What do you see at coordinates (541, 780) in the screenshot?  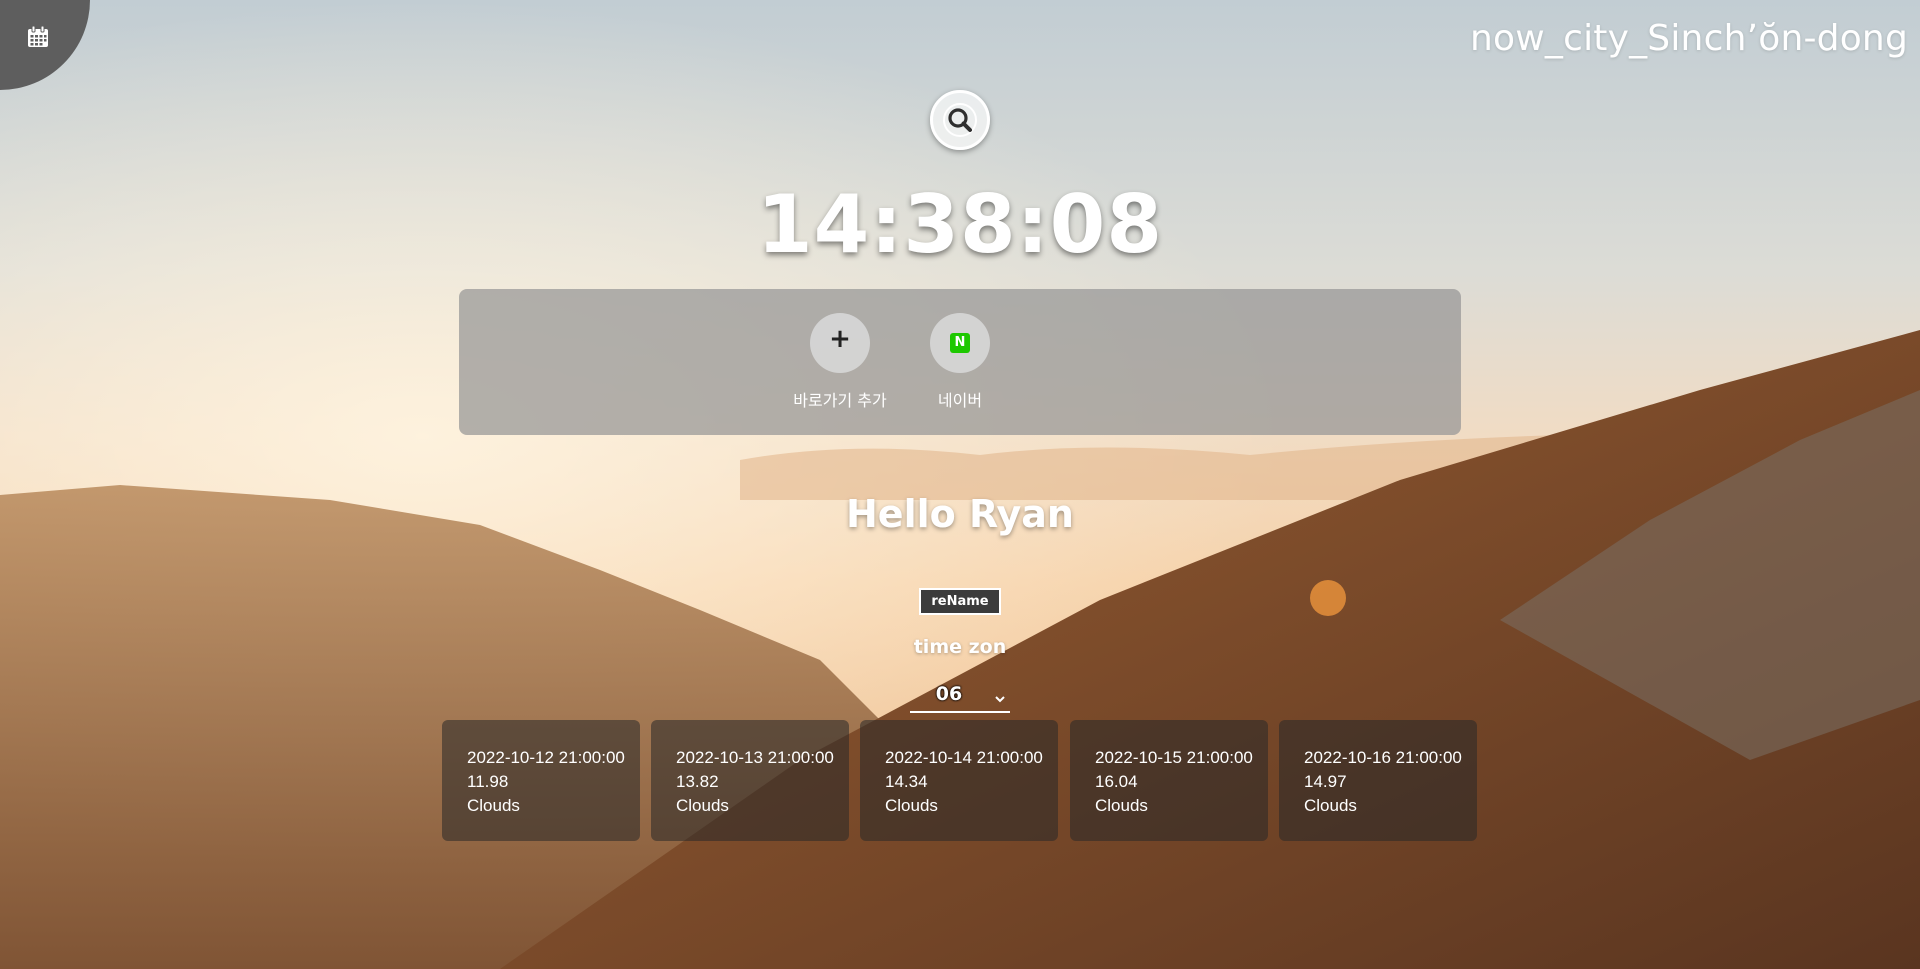 I see `forecast-card: 2022-10-12 21:00:00 11.98 Clouds` at bounding box center [541, 780].